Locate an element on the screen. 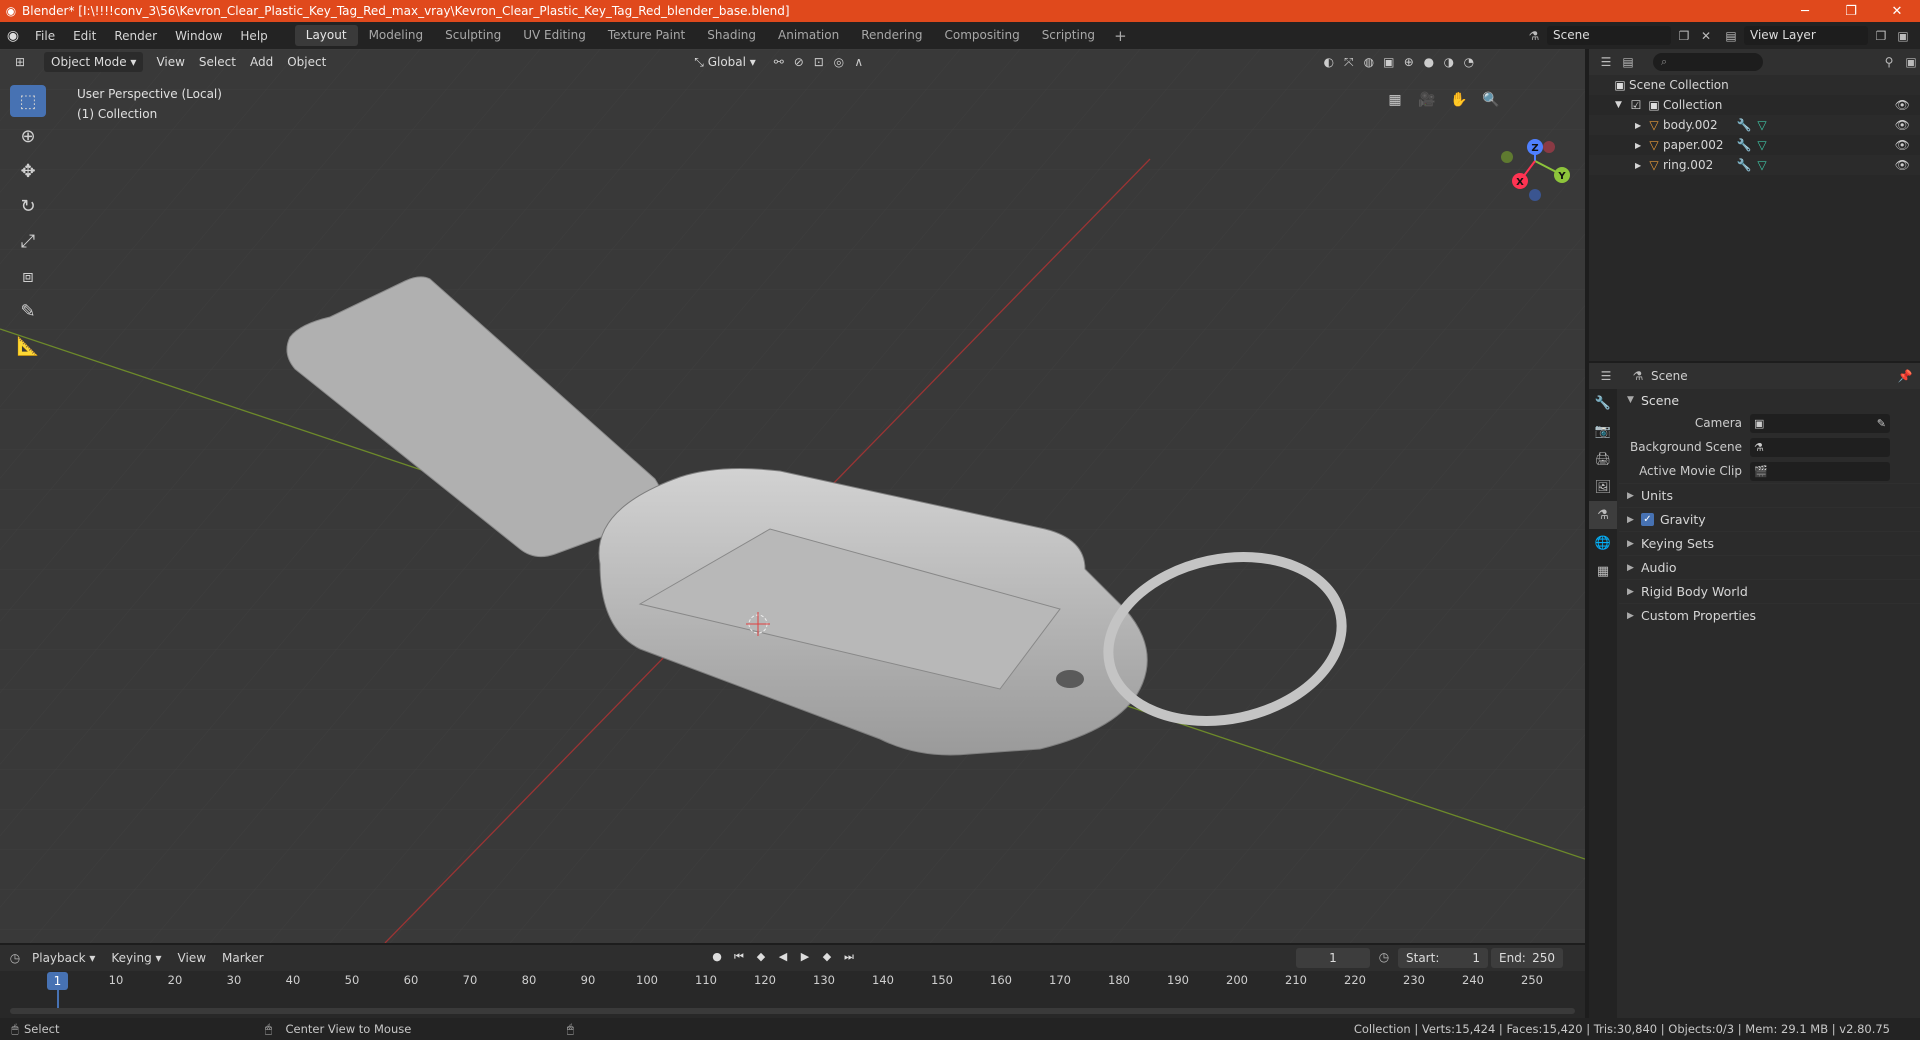 Image resolution: width=1920 pixels, height=1040 pixels. view-layer-icon: ▤ is located at coordinates (1731, 36).